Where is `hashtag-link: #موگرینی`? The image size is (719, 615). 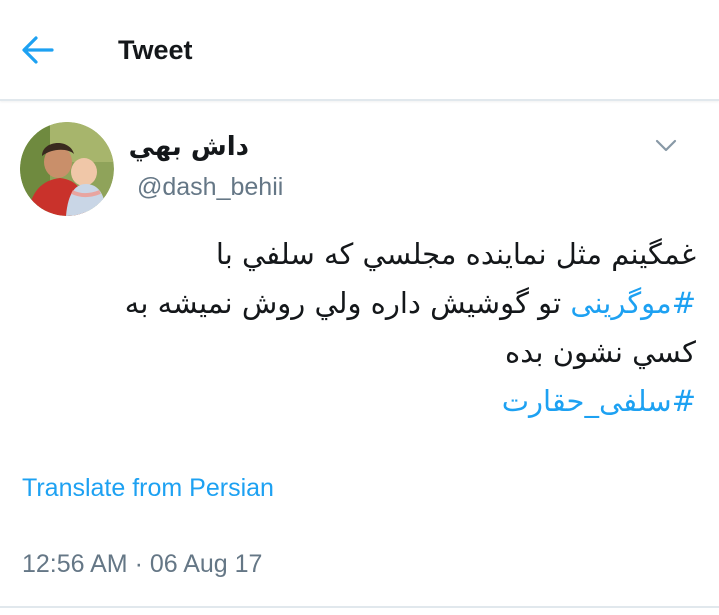
hashtag-link: #موگرینی is located at coordinates (633, 303).